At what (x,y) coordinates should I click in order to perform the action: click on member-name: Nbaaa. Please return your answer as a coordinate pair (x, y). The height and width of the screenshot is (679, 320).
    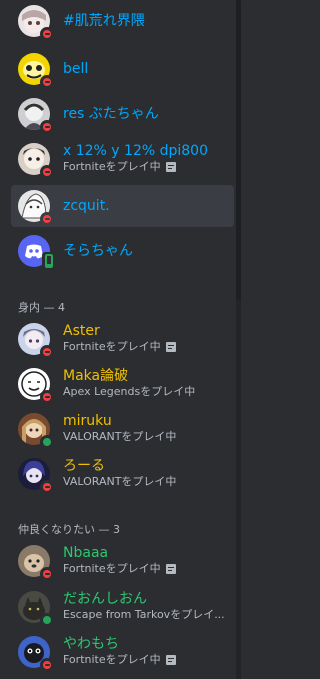
    Looking at the image, I should click on (86, 553).